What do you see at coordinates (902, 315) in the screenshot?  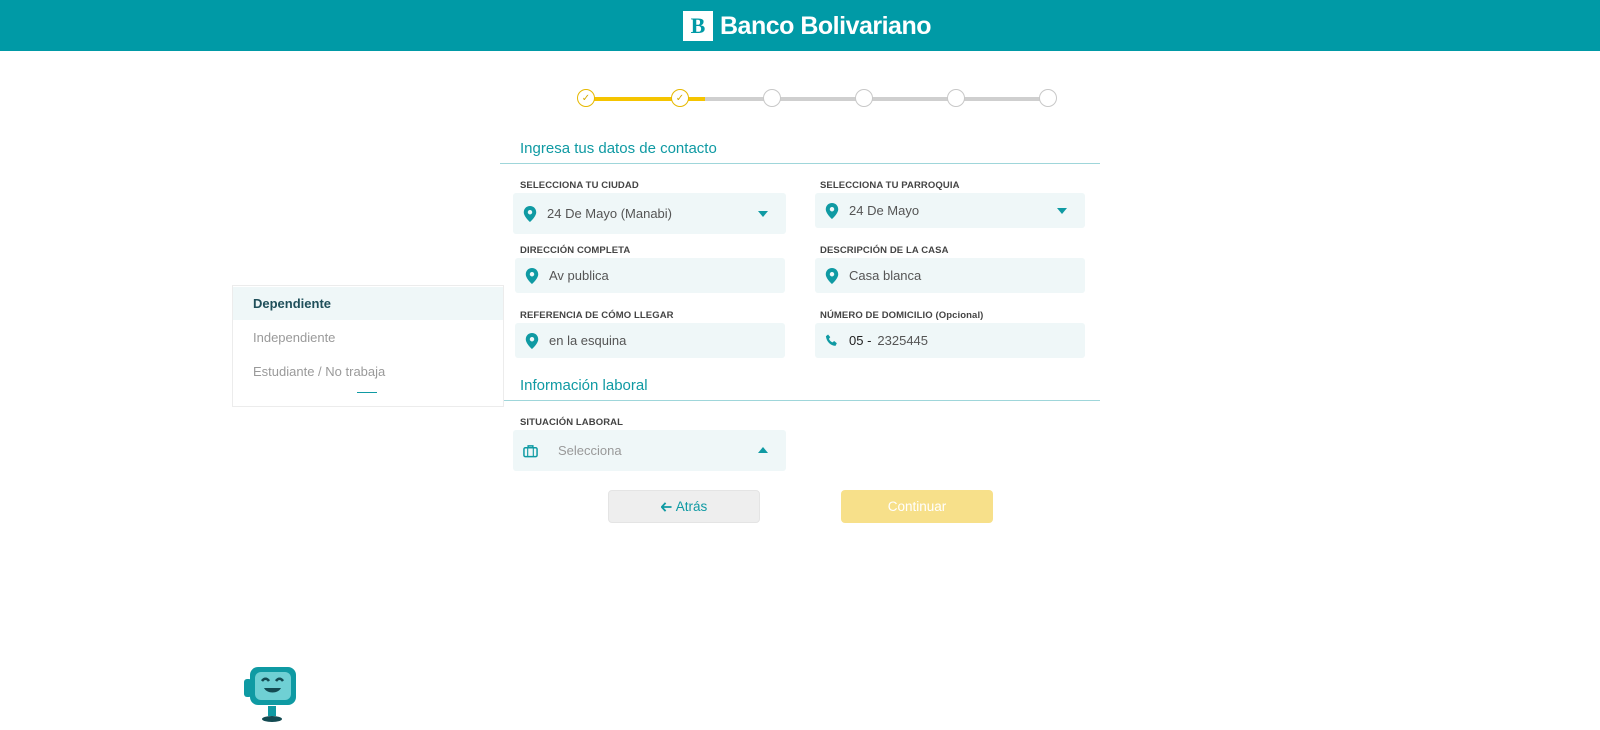 I see `home-phone-label: NÚMERO DE DOMICILIO (Opcional)` at bounding box center [902, 315].